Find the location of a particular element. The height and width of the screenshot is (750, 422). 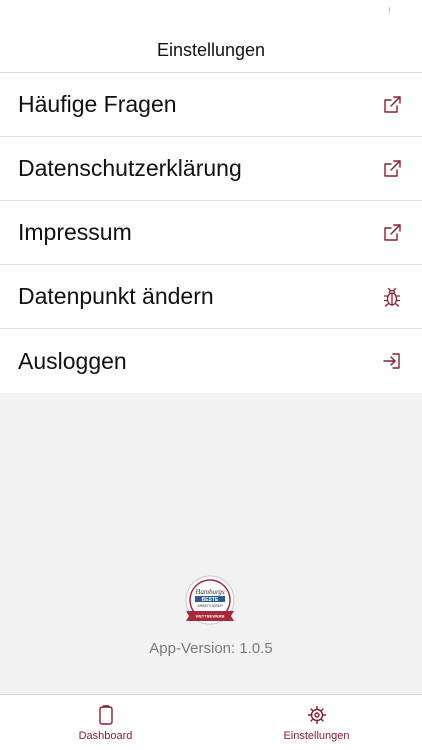

award-seal-icon: Hamburgs BESTE ARBEITGEBER WETTBEWERB is located at coordinates (210, 603).